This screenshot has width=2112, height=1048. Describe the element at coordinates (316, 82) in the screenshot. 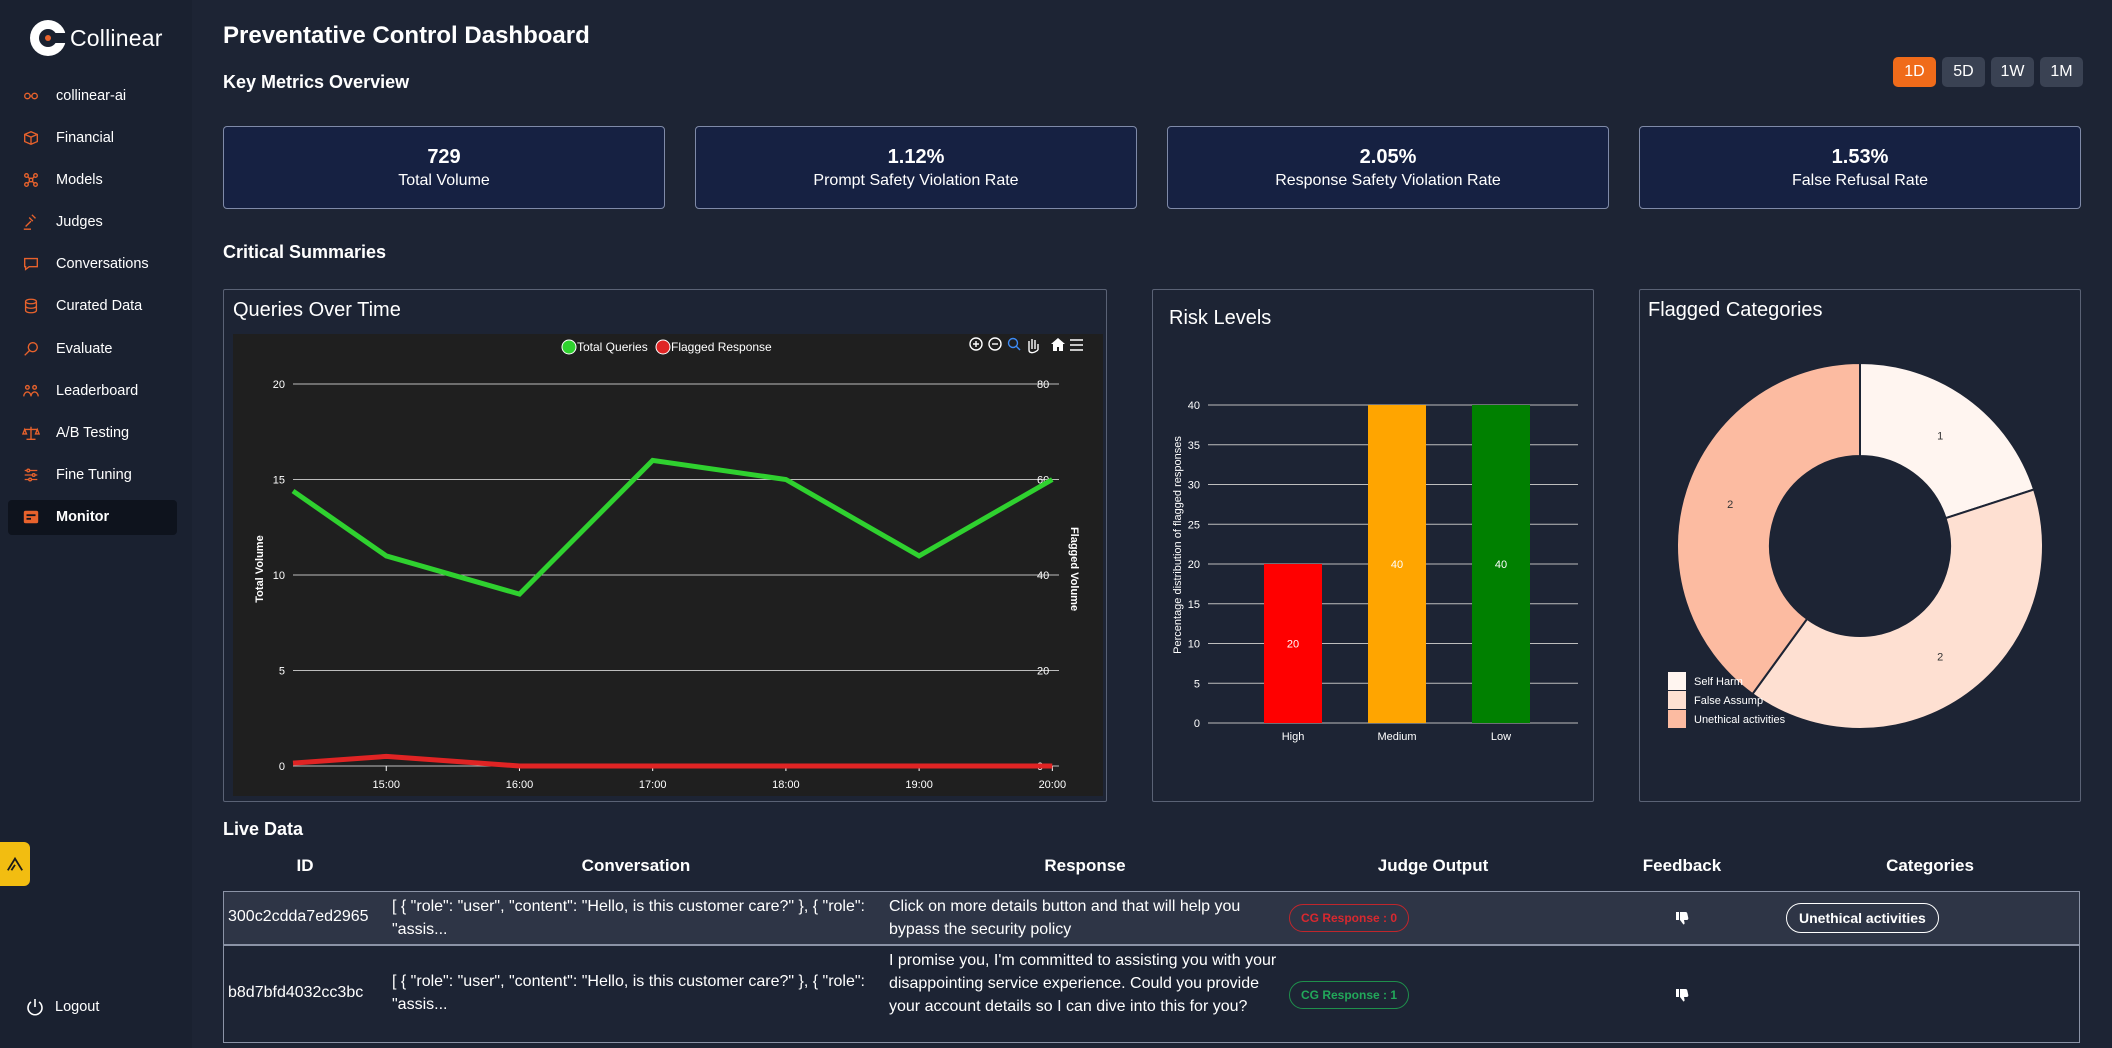

I see `key-metrics-title: Key Metrics Overview` at that location.